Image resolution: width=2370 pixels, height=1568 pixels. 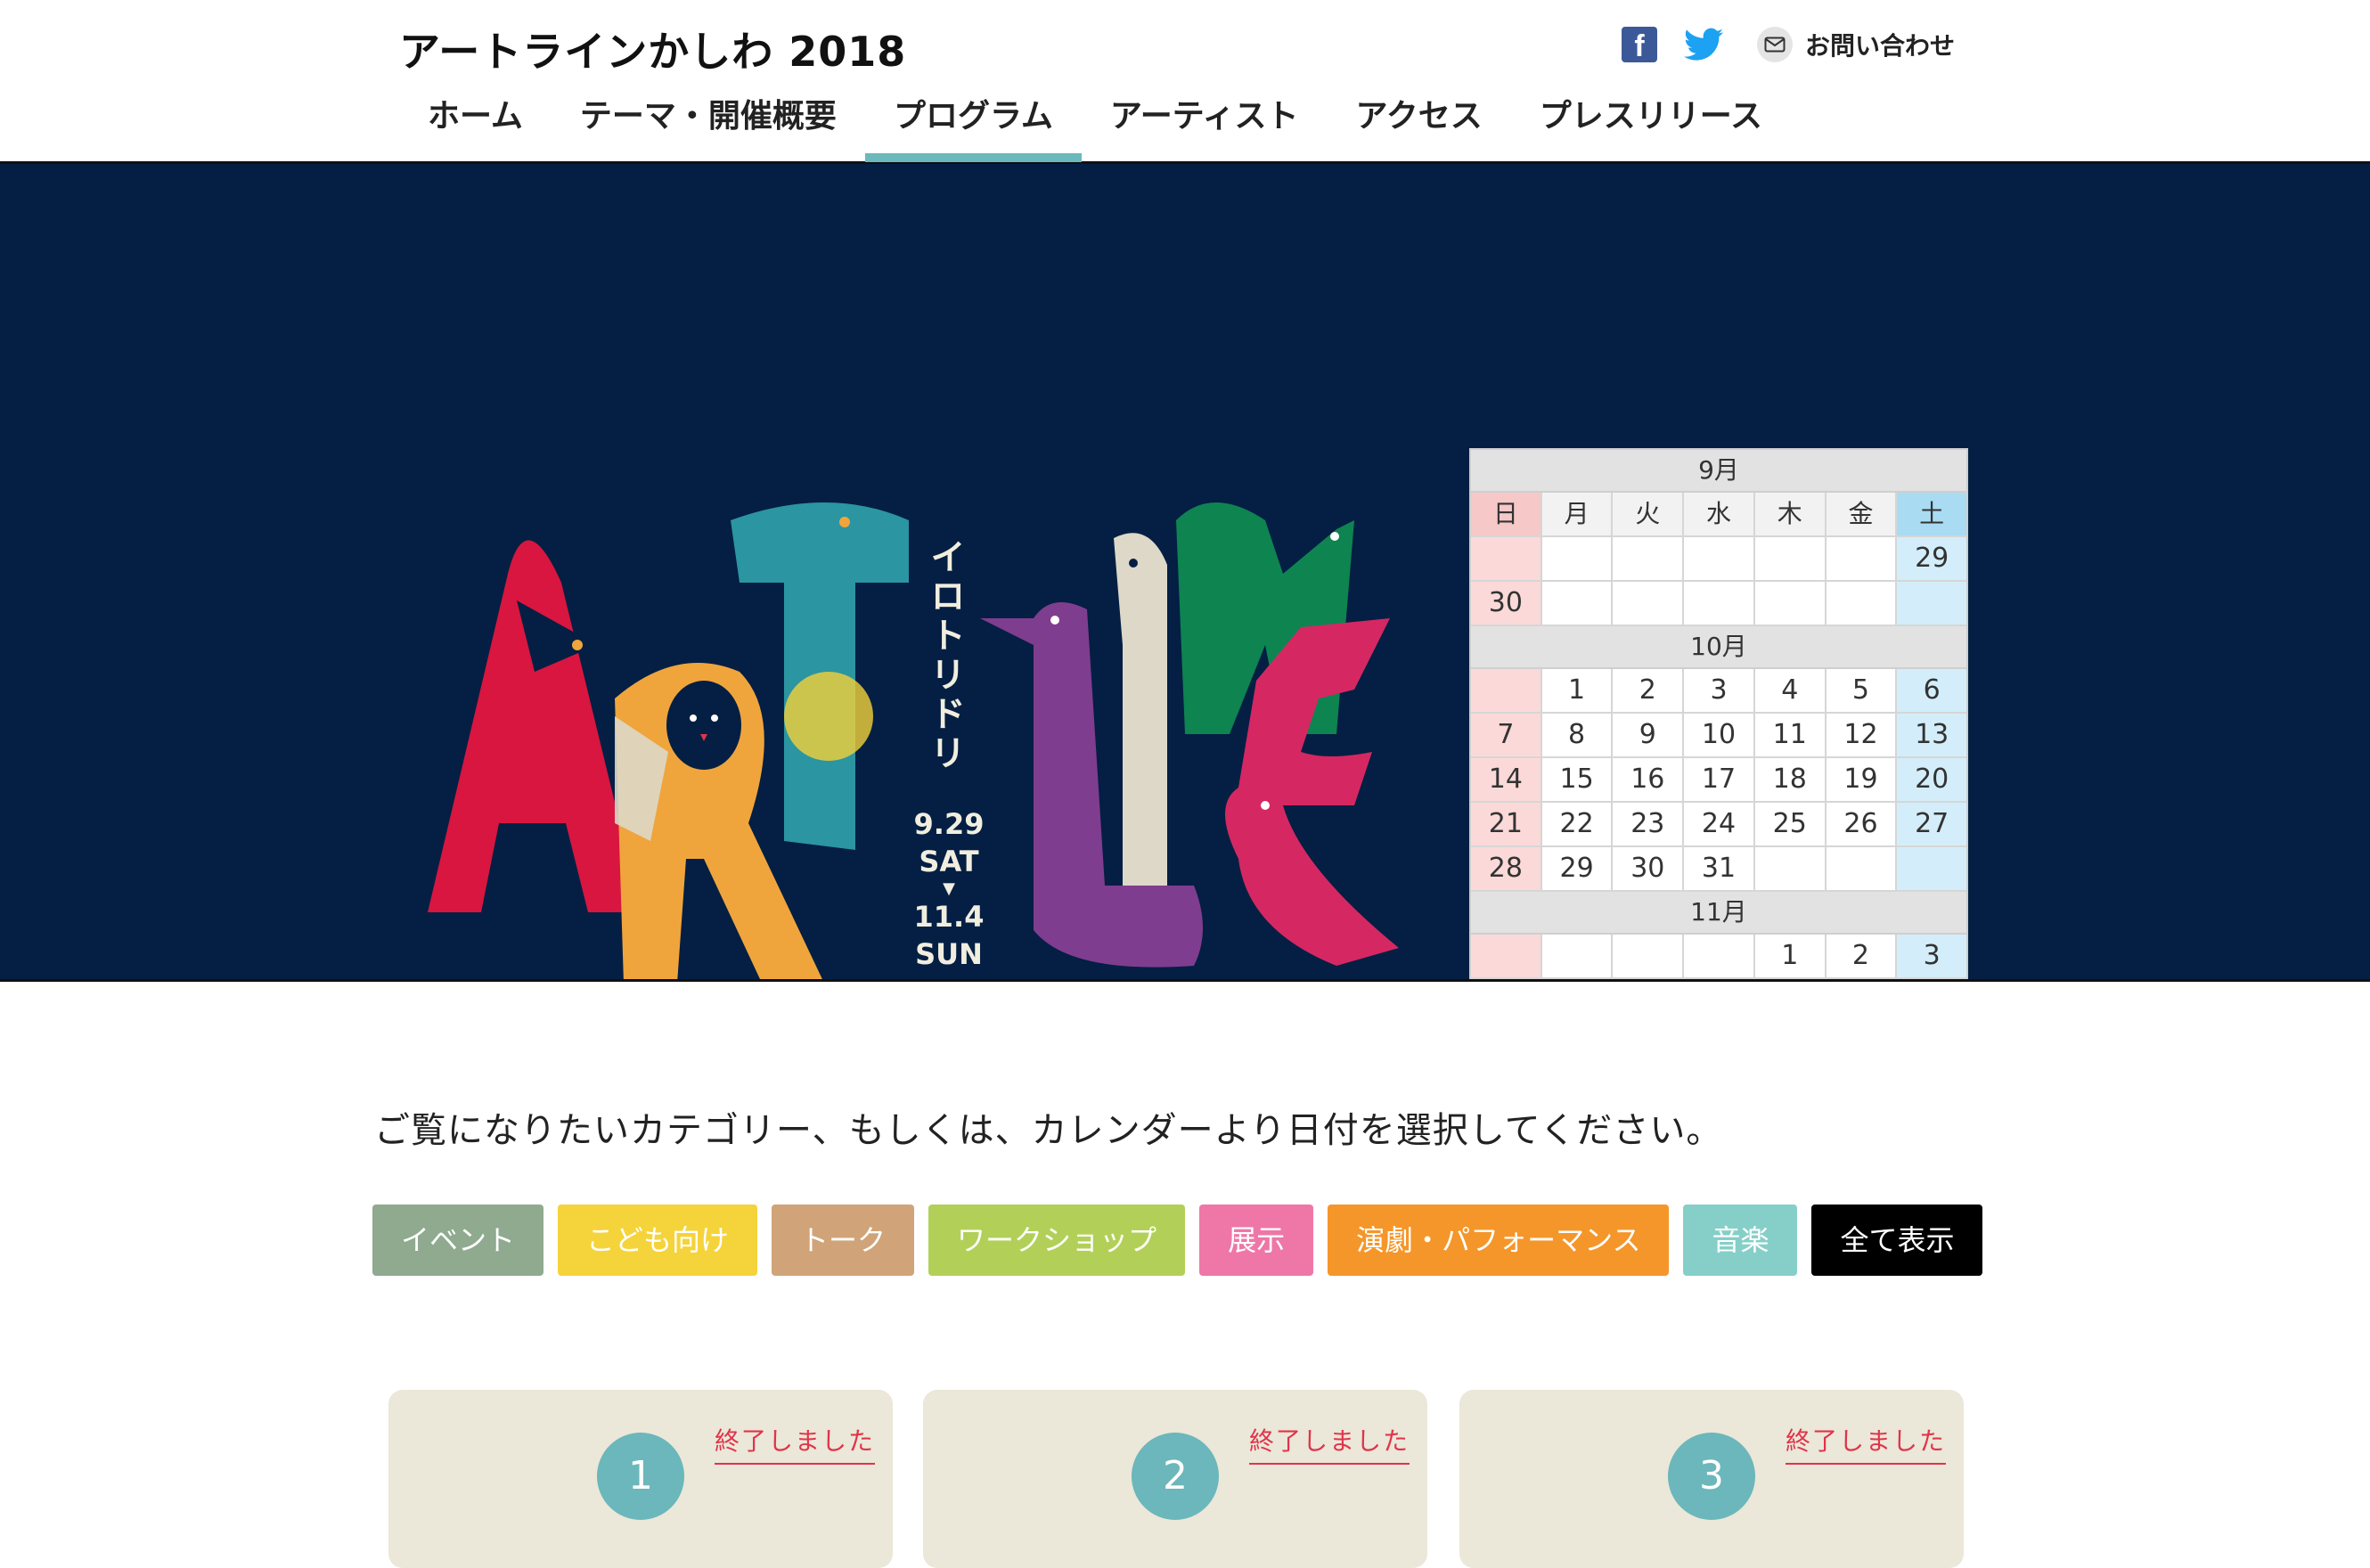 What do you see at coordinates (1932, 824) in the screenshot?
I see `calendar-day: 27` at bounding box center [1932, 824].